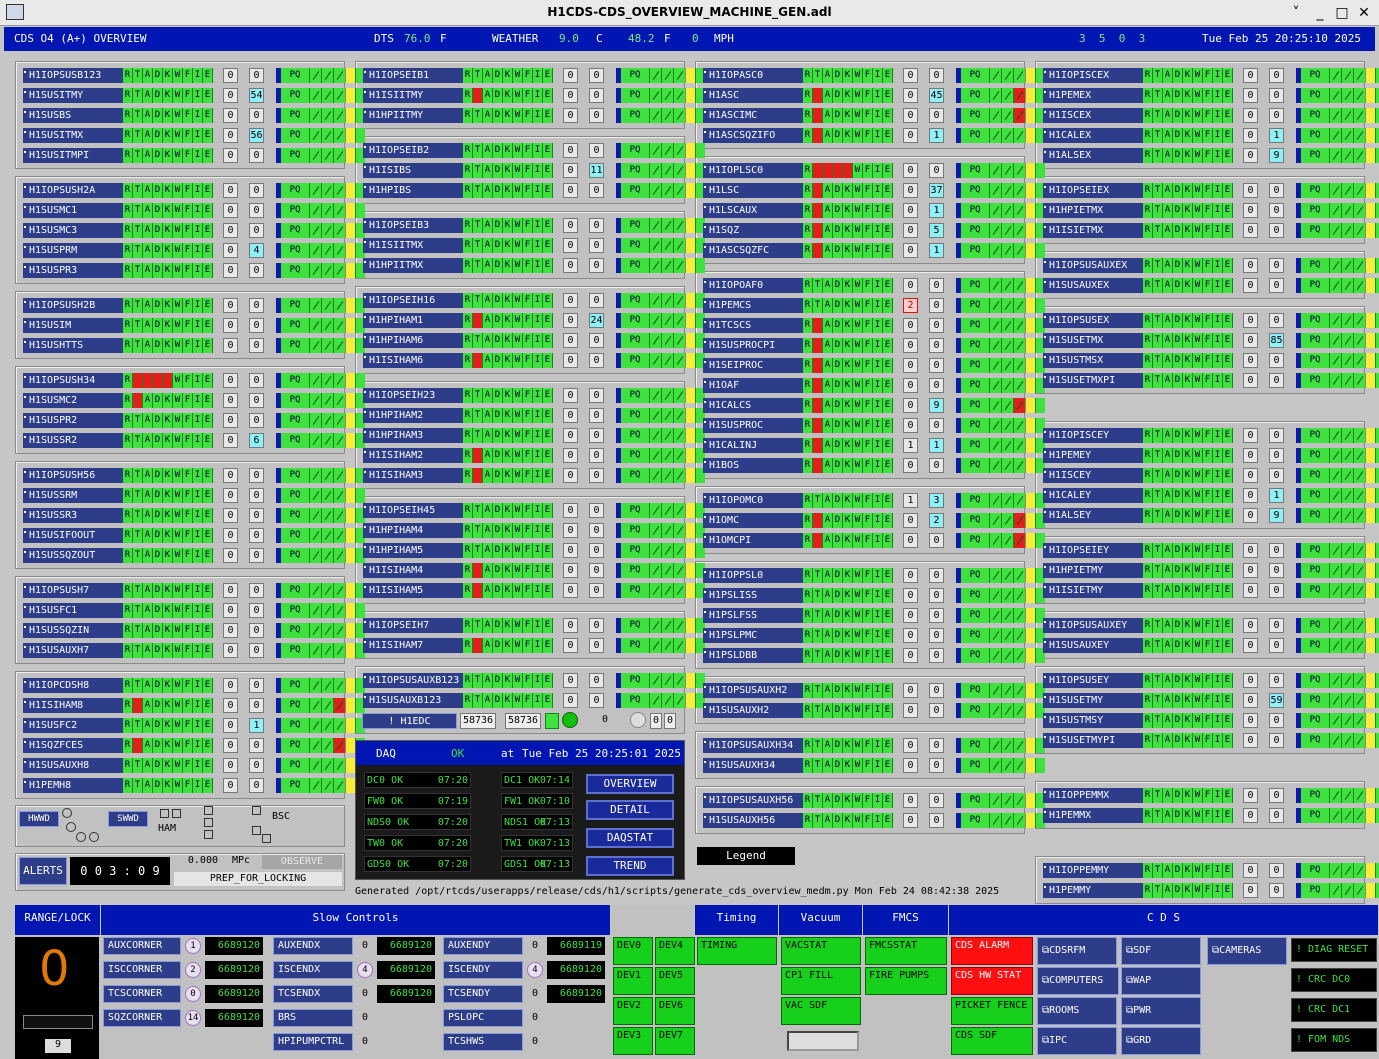 Image resolution: width=1379 pixels, height=1059 pixels. I want to click on close-button: ✕, so click(1364, 13).